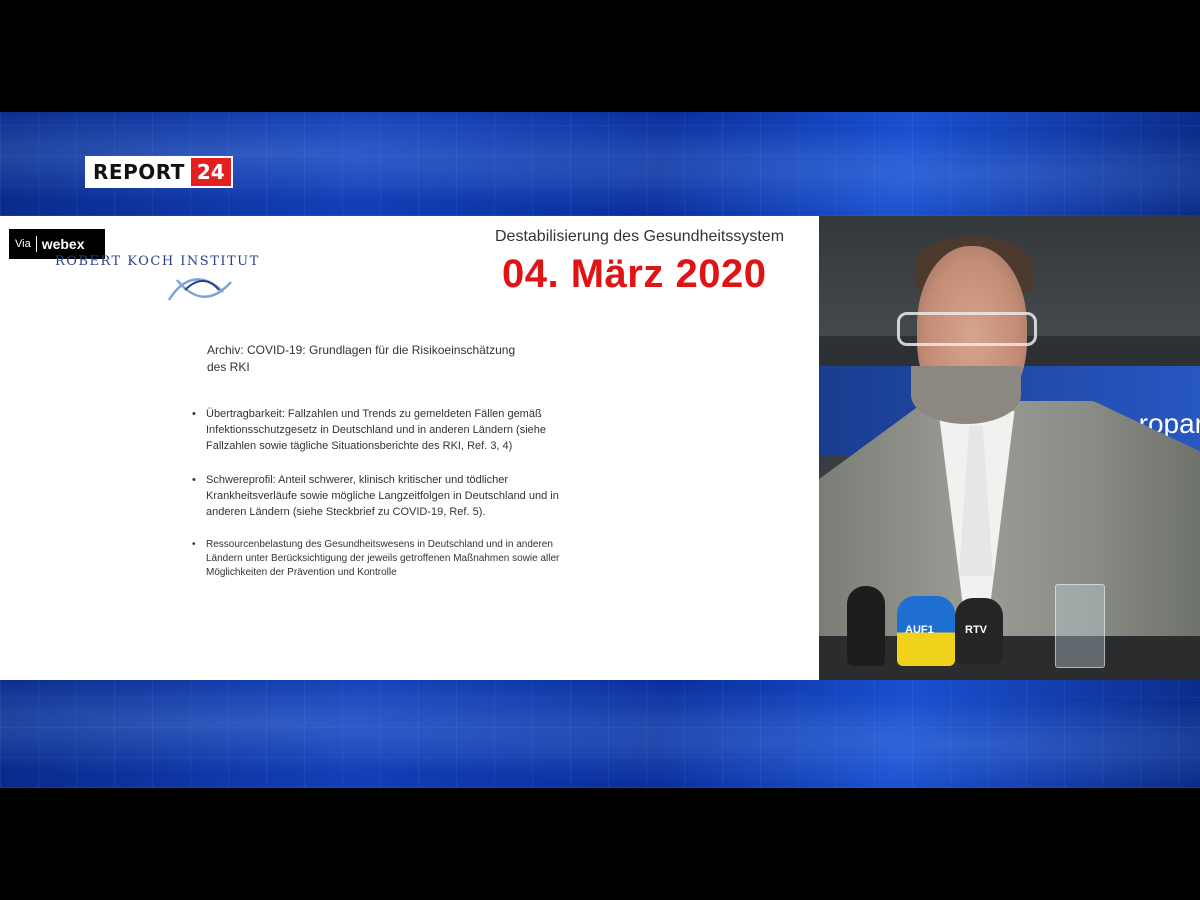 The width and height of the screenshot is (1200, 900). Describe the element at coordinates (634, 274) in the screenshot. I see `slide-date: 04. März 2020` at that location.